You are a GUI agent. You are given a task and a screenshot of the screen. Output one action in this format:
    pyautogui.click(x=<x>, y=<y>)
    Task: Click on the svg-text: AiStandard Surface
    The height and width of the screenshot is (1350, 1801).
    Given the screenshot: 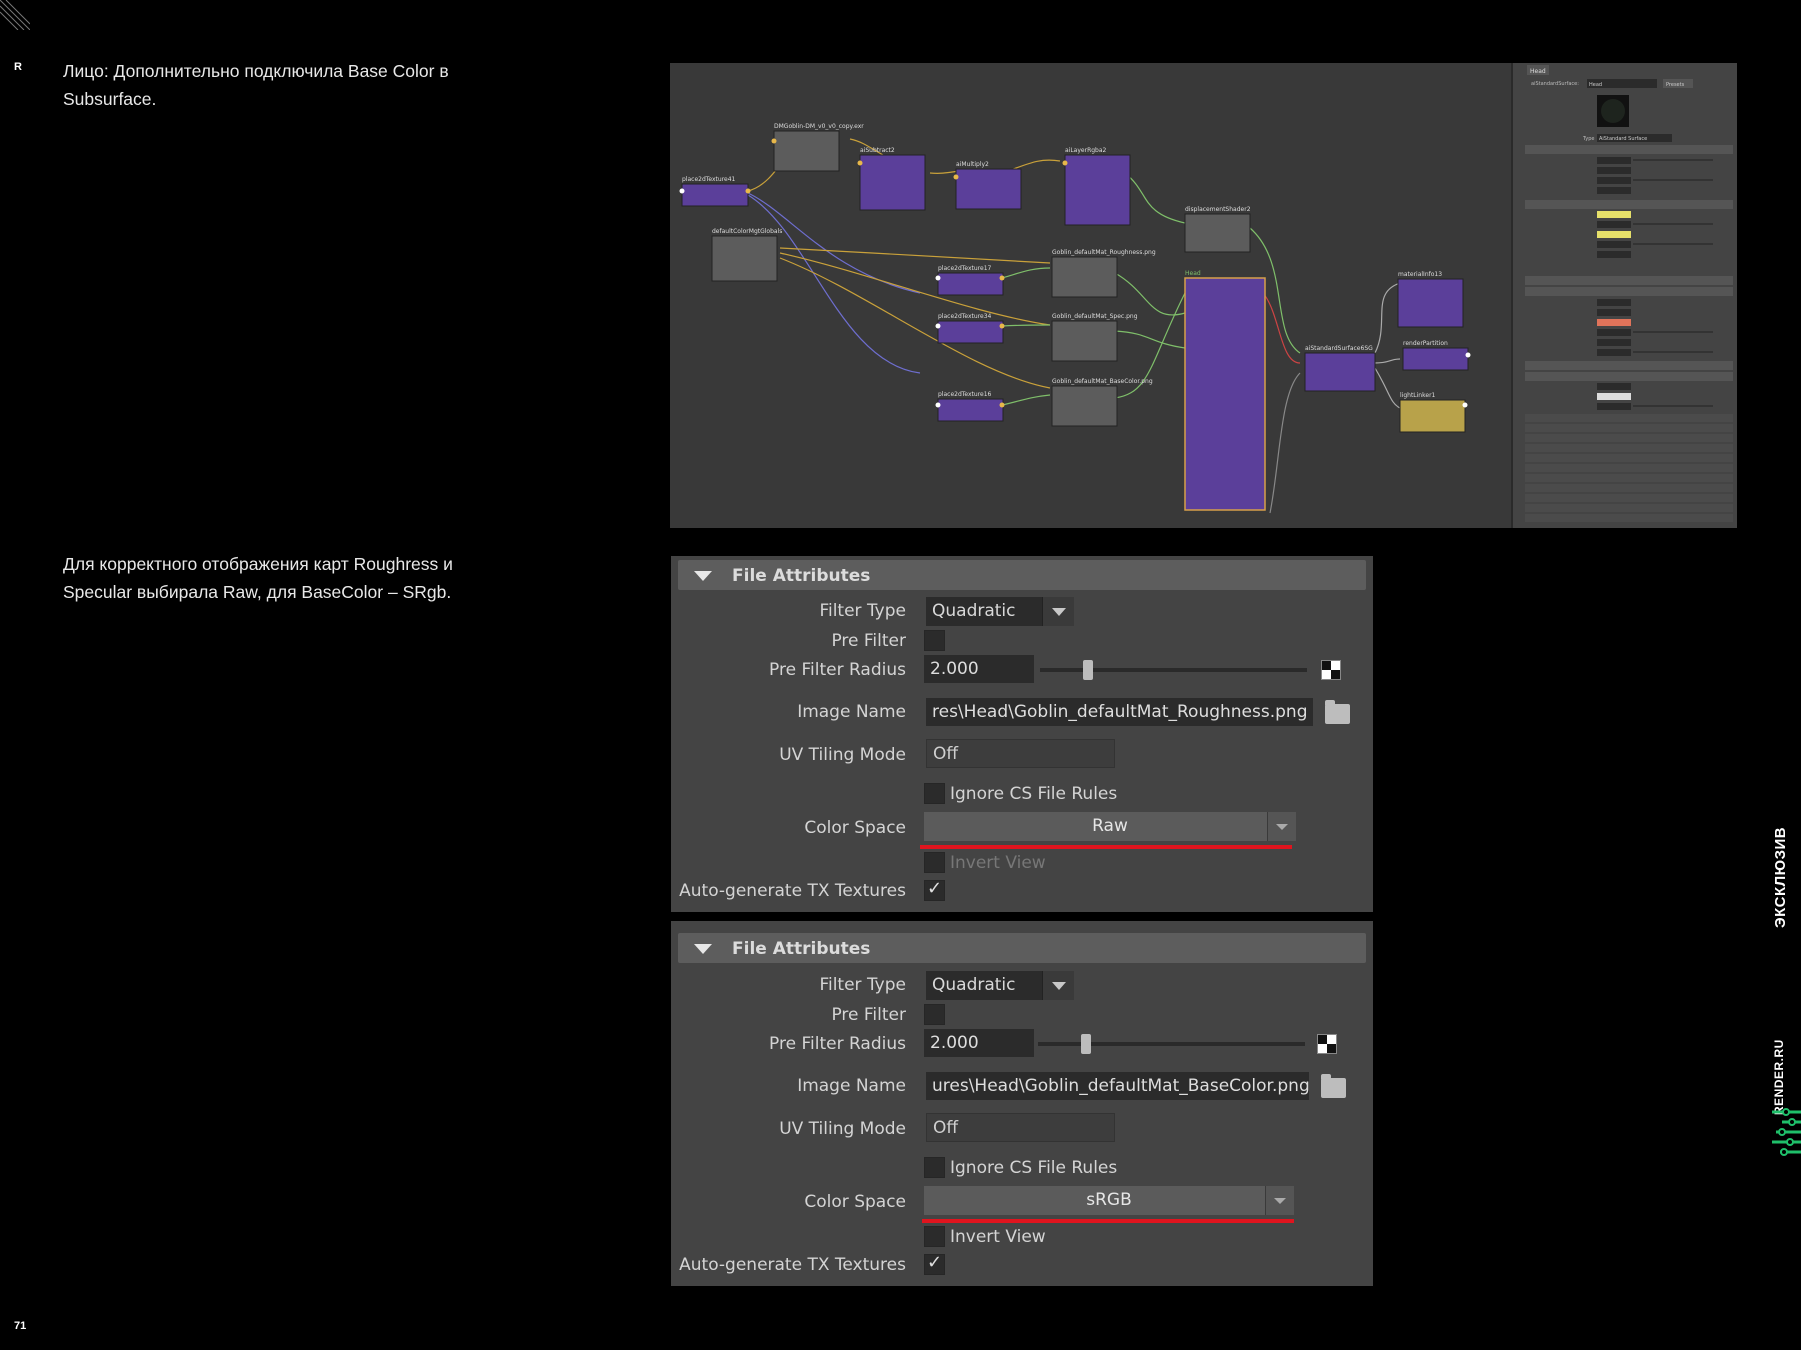 What is the action you would take?
    pyautogui.click(x=1623, y=139)
    